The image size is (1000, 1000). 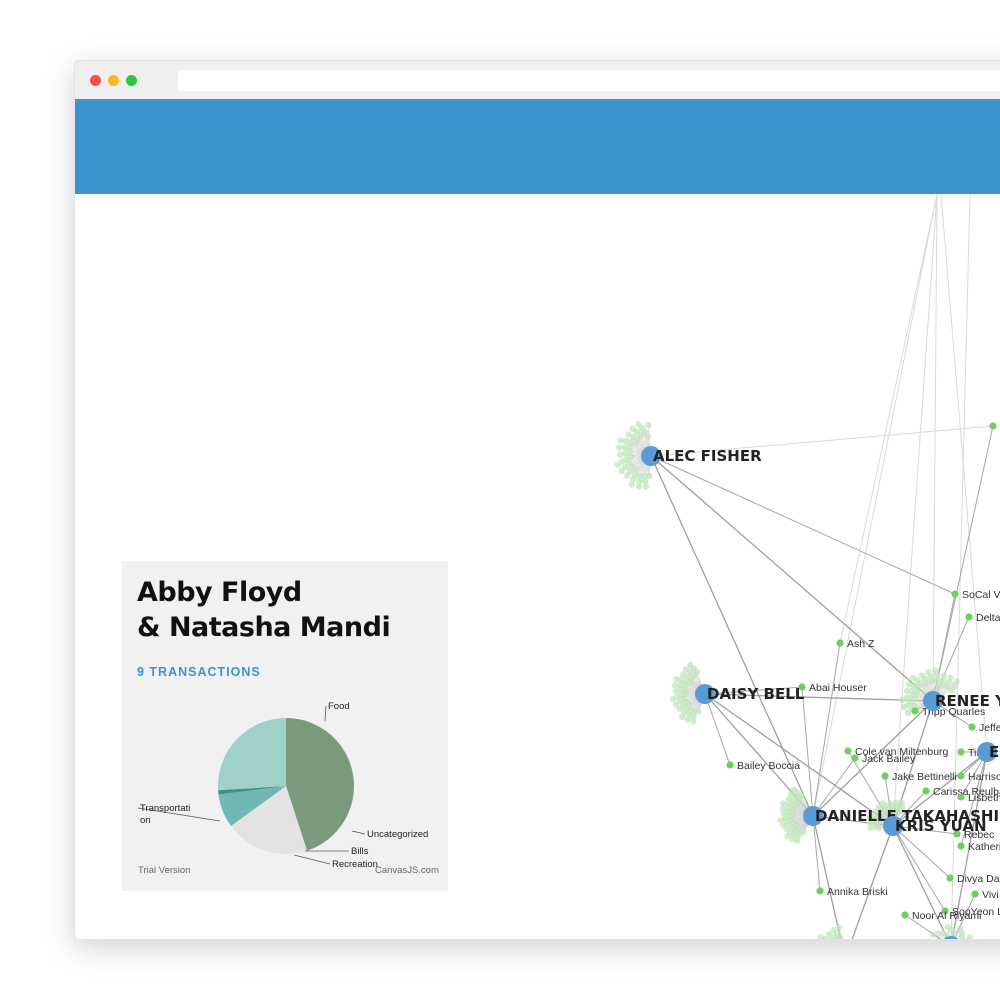 What do you see at coordinates (756, 694) in the screenshot?
I see `hub-label: DAISY BELL` at bounding box center [756, 694].